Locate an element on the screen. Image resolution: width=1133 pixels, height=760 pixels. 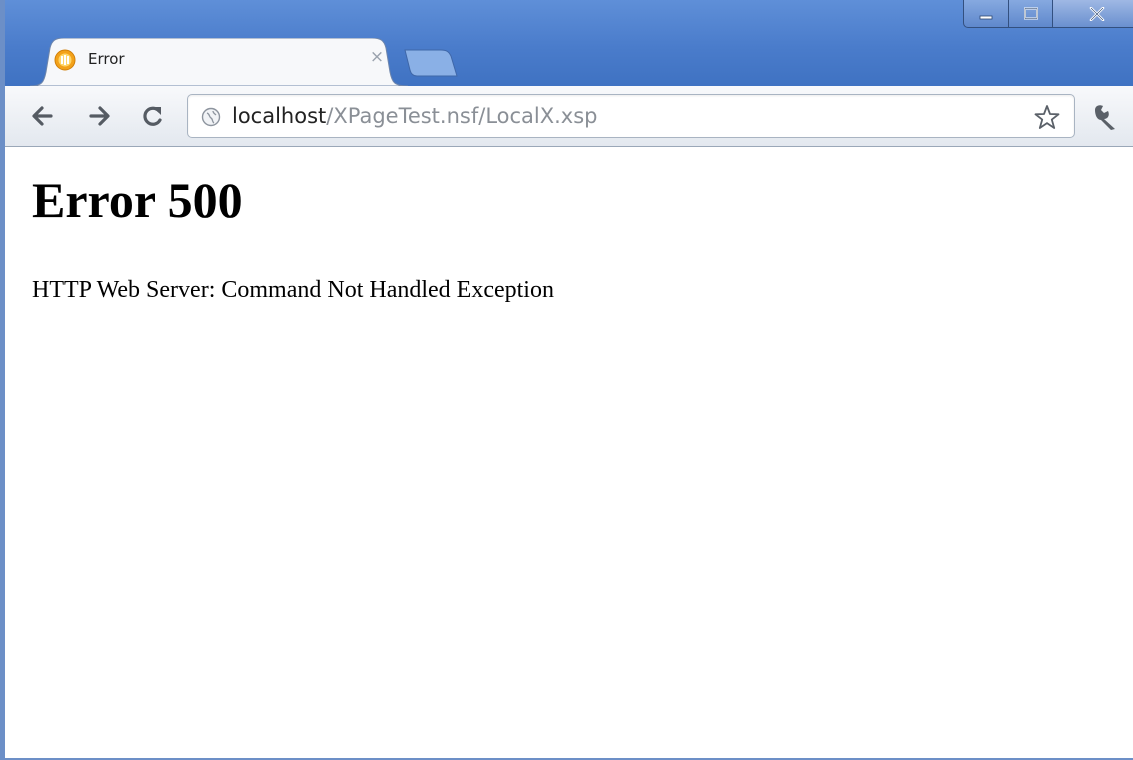
tab-strip: Error × is located at coordinates (569, 43).